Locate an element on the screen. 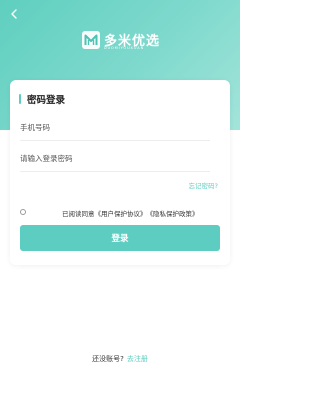 The width and height of the screenshot is (320, 400). password-field is located at coordinates (115, 159).